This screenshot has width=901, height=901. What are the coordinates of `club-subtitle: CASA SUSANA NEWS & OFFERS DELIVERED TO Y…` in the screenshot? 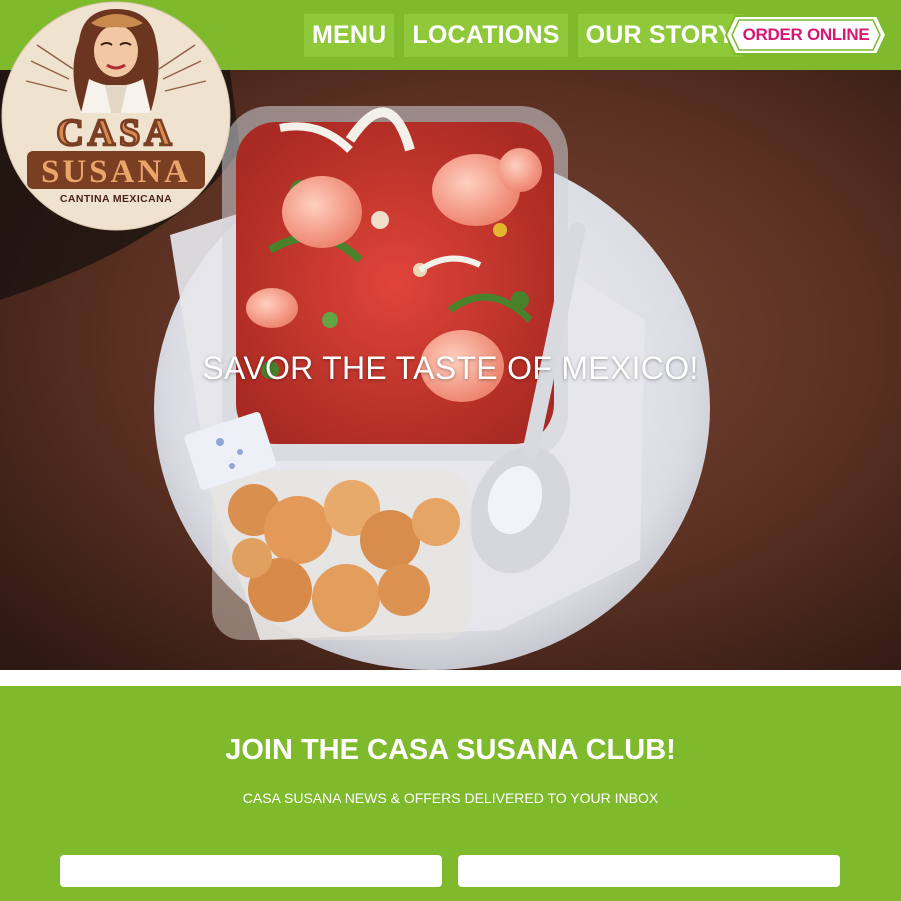 It's located at (450, 798).